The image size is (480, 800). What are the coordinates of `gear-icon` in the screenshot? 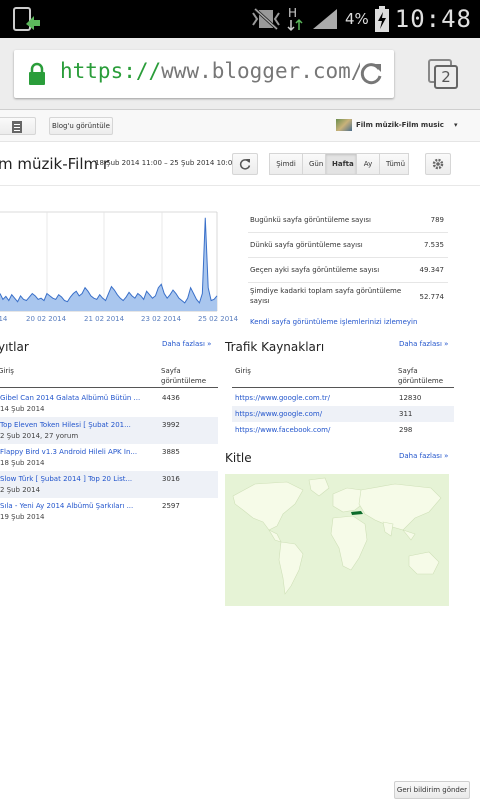 It's located at (438, 164).